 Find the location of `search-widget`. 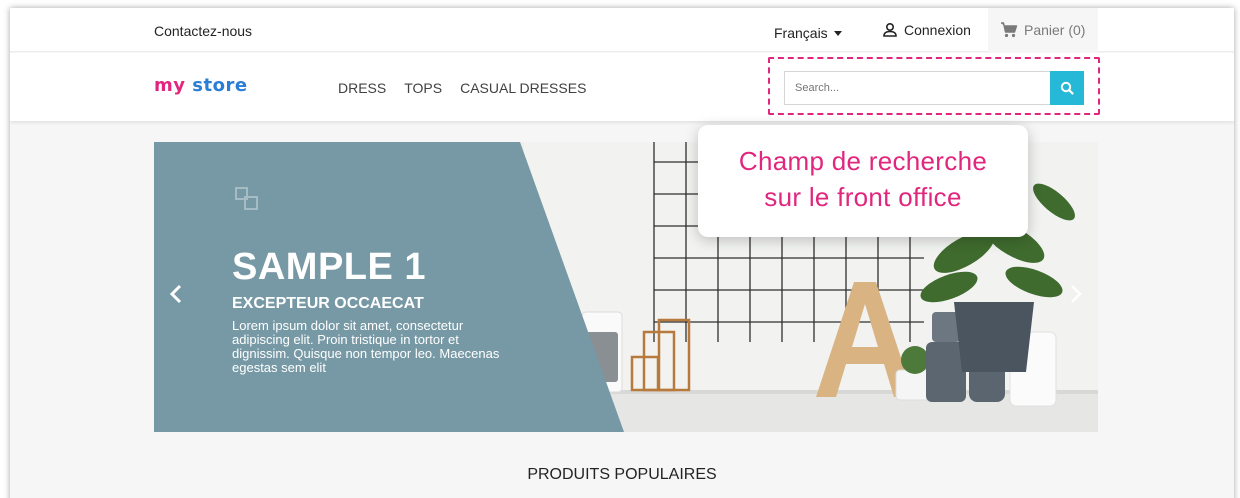

search-widget is located at coordinates (934, 88).